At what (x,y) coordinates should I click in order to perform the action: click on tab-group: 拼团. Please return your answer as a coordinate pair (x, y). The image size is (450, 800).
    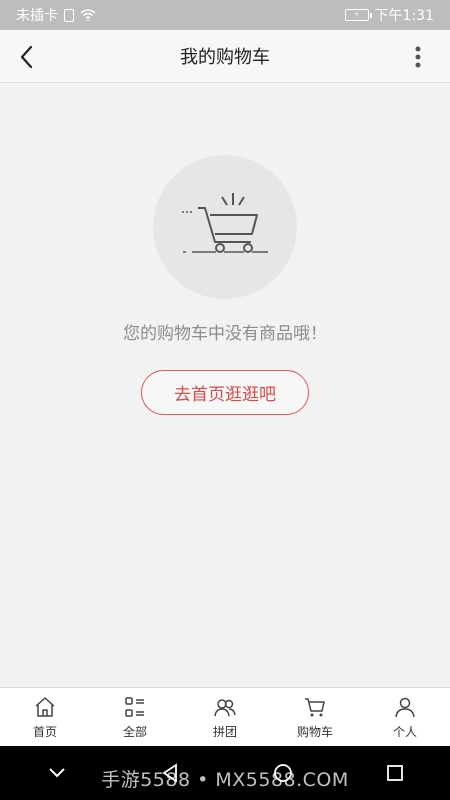
    Looking at the image, I should click on (225, 717).